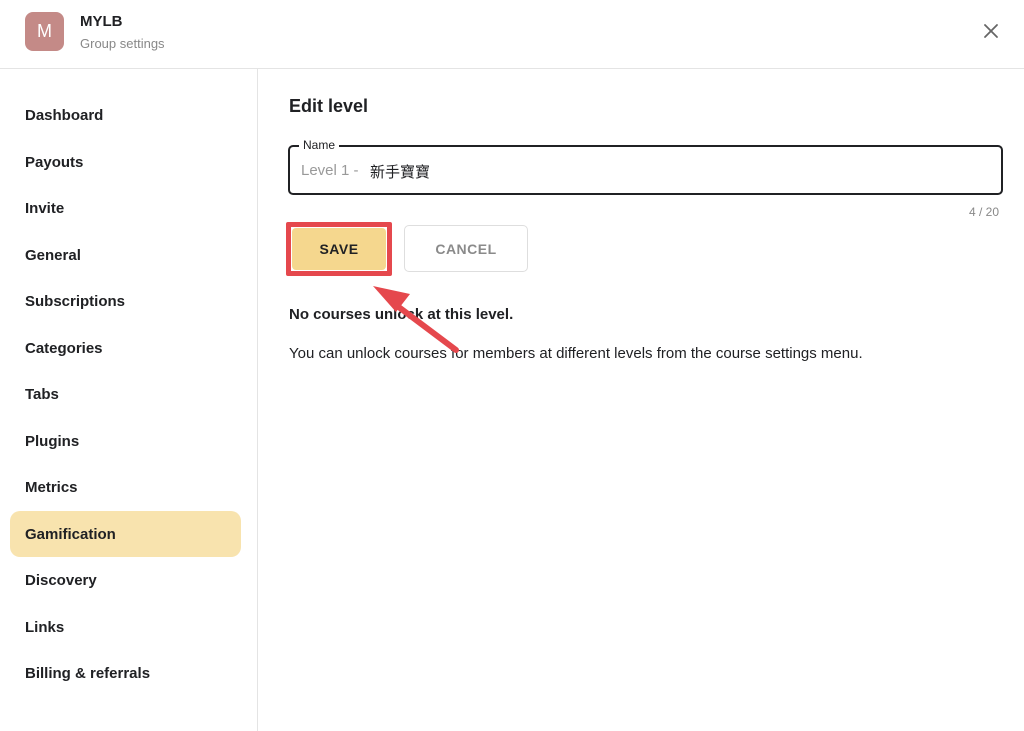 The height and width of the screenshot is (731, 1024). Describe the element at coordinates (319, 145) in the screenshot. I see `name-field-label: Name` at that location.